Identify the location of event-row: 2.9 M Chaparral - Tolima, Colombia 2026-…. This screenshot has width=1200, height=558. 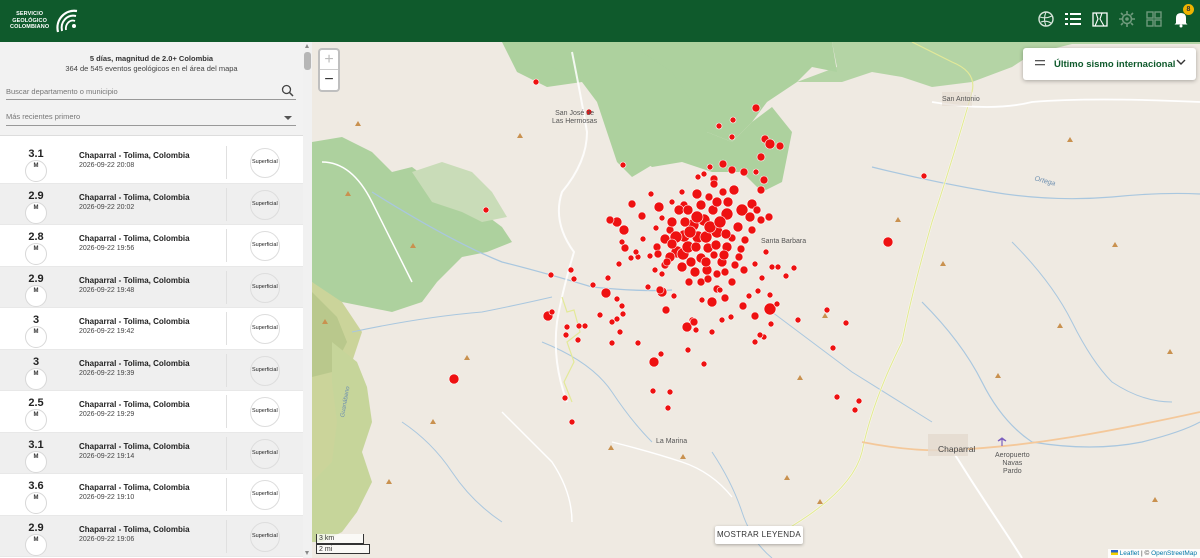
(151, 536).